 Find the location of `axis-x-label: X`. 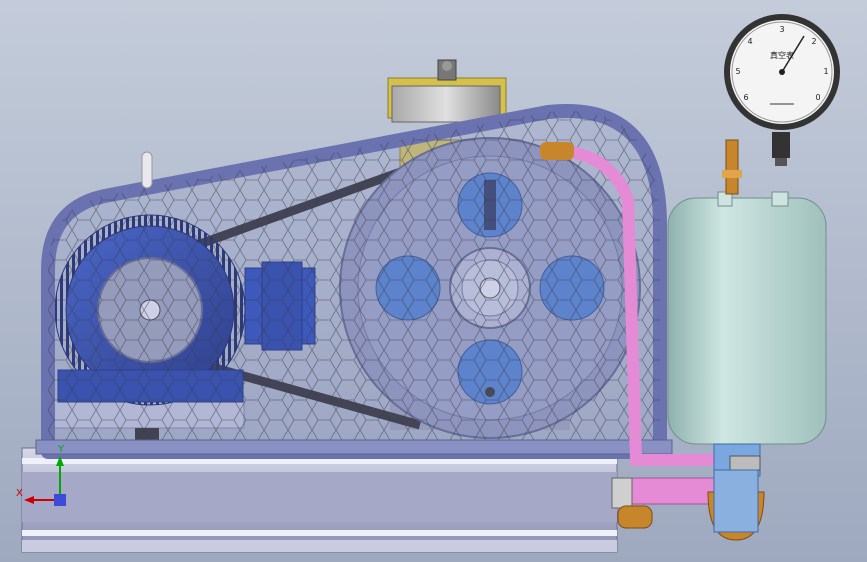

axis-x-label: X is located at coordinates (19, 493).